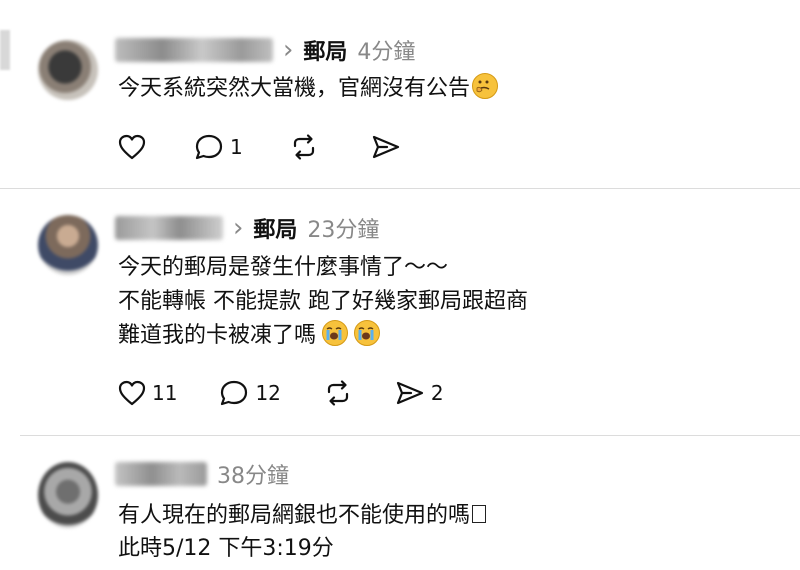 The height and width of the screenshot is (570, 800). I want to click on reply-button: 1, so click(218, 147).